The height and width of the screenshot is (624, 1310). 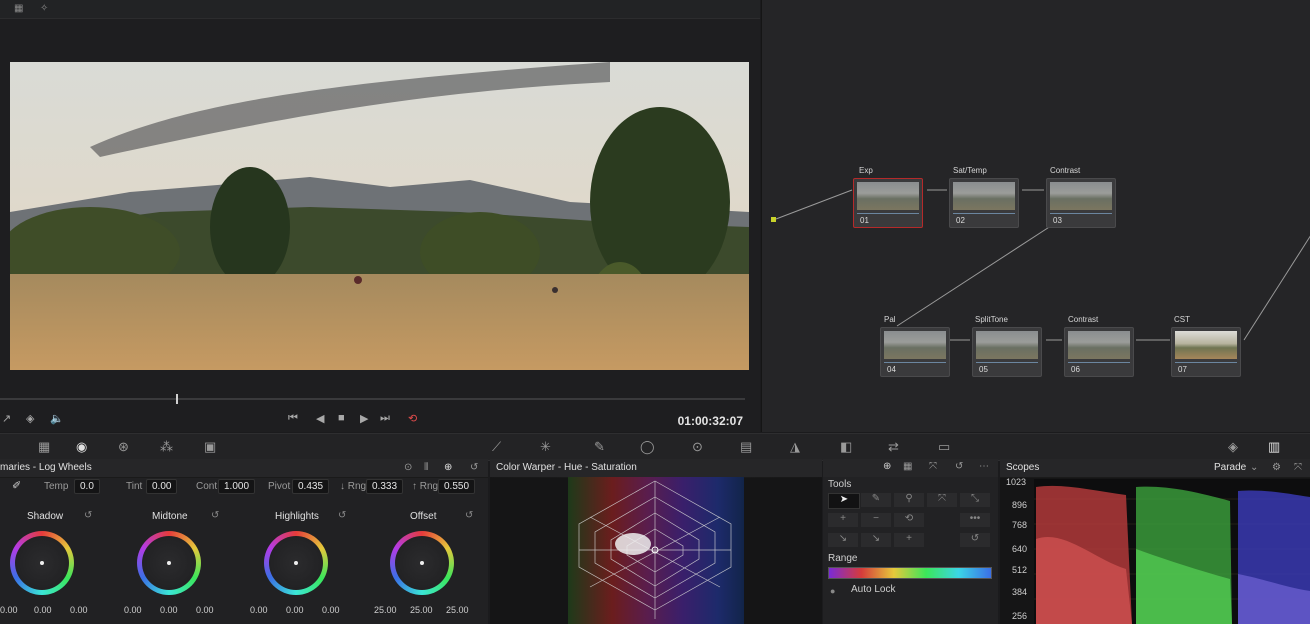 What do you see at coordinates (177, 399) in the screenshot?
I see `playhead` at bounding box center [177, 399].